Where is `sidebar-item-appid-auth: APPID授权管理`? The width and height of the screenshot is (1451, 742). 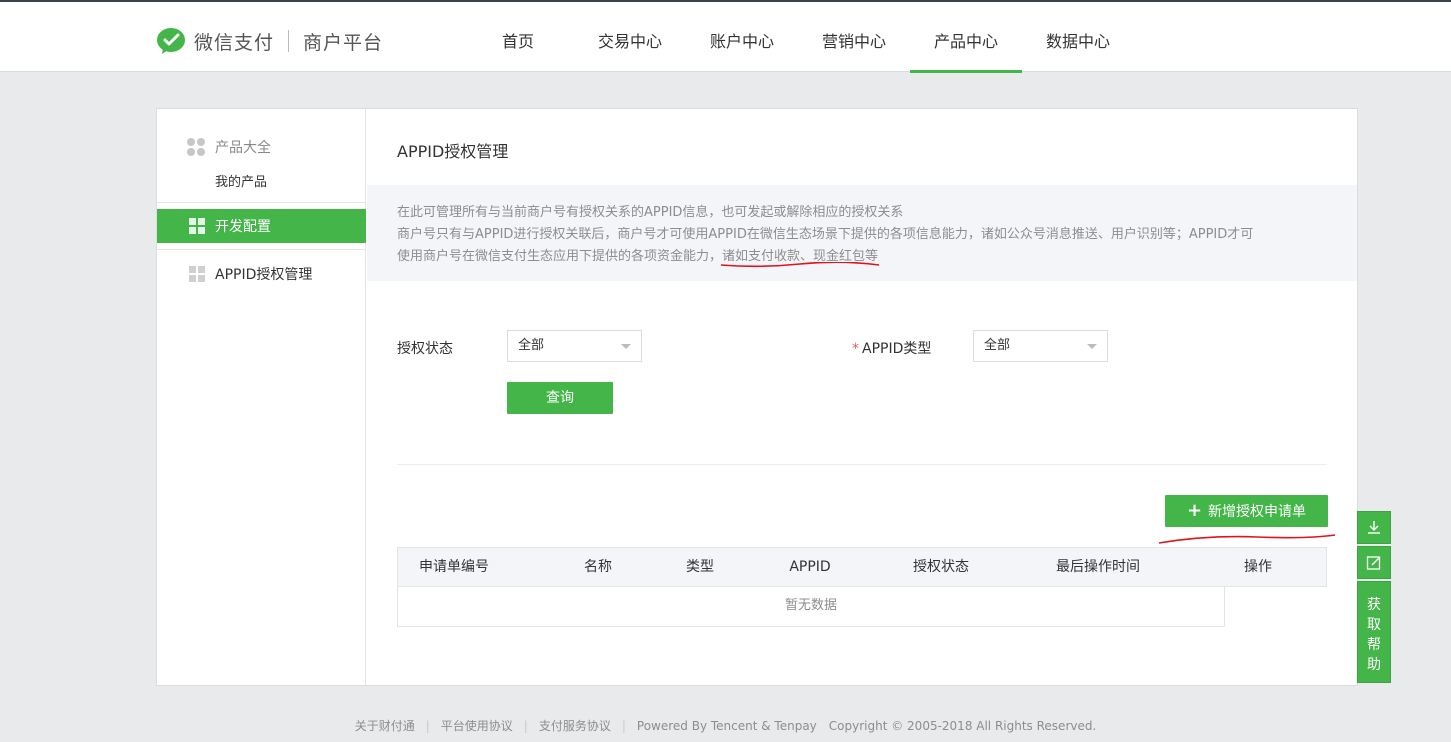
sidebar-item-appid-auth: APPID授权管理 is located at coordinates (261, 274).